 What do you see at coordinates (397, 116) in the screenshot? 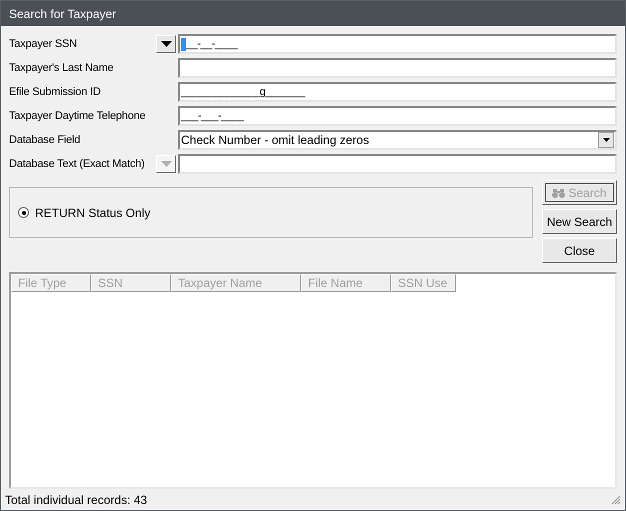
I see `input-field: ___-___-____` at bounding box center [397, 116].